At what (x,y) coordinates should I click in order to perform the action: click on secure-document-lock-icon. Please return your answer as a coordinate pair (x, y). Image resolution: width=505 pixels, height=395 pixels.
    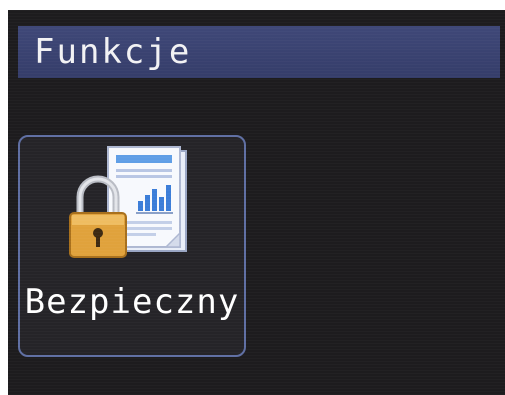
    Looking at the image, I should click on (128, 202).